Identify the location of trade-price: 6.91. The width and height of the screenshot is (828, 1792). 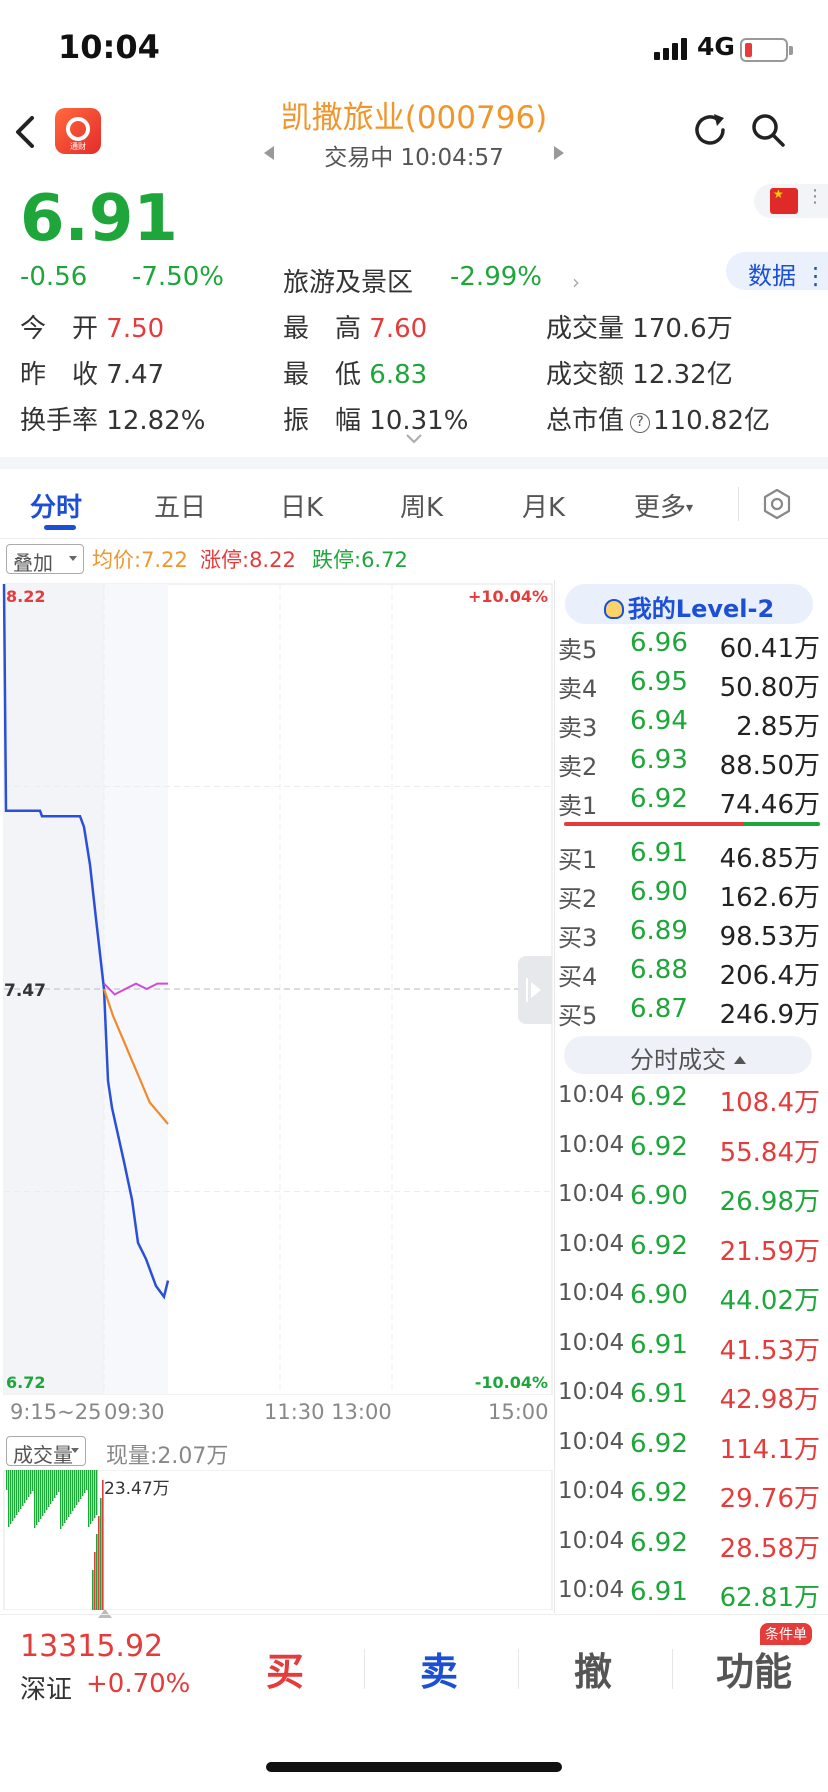
(659, 1394).